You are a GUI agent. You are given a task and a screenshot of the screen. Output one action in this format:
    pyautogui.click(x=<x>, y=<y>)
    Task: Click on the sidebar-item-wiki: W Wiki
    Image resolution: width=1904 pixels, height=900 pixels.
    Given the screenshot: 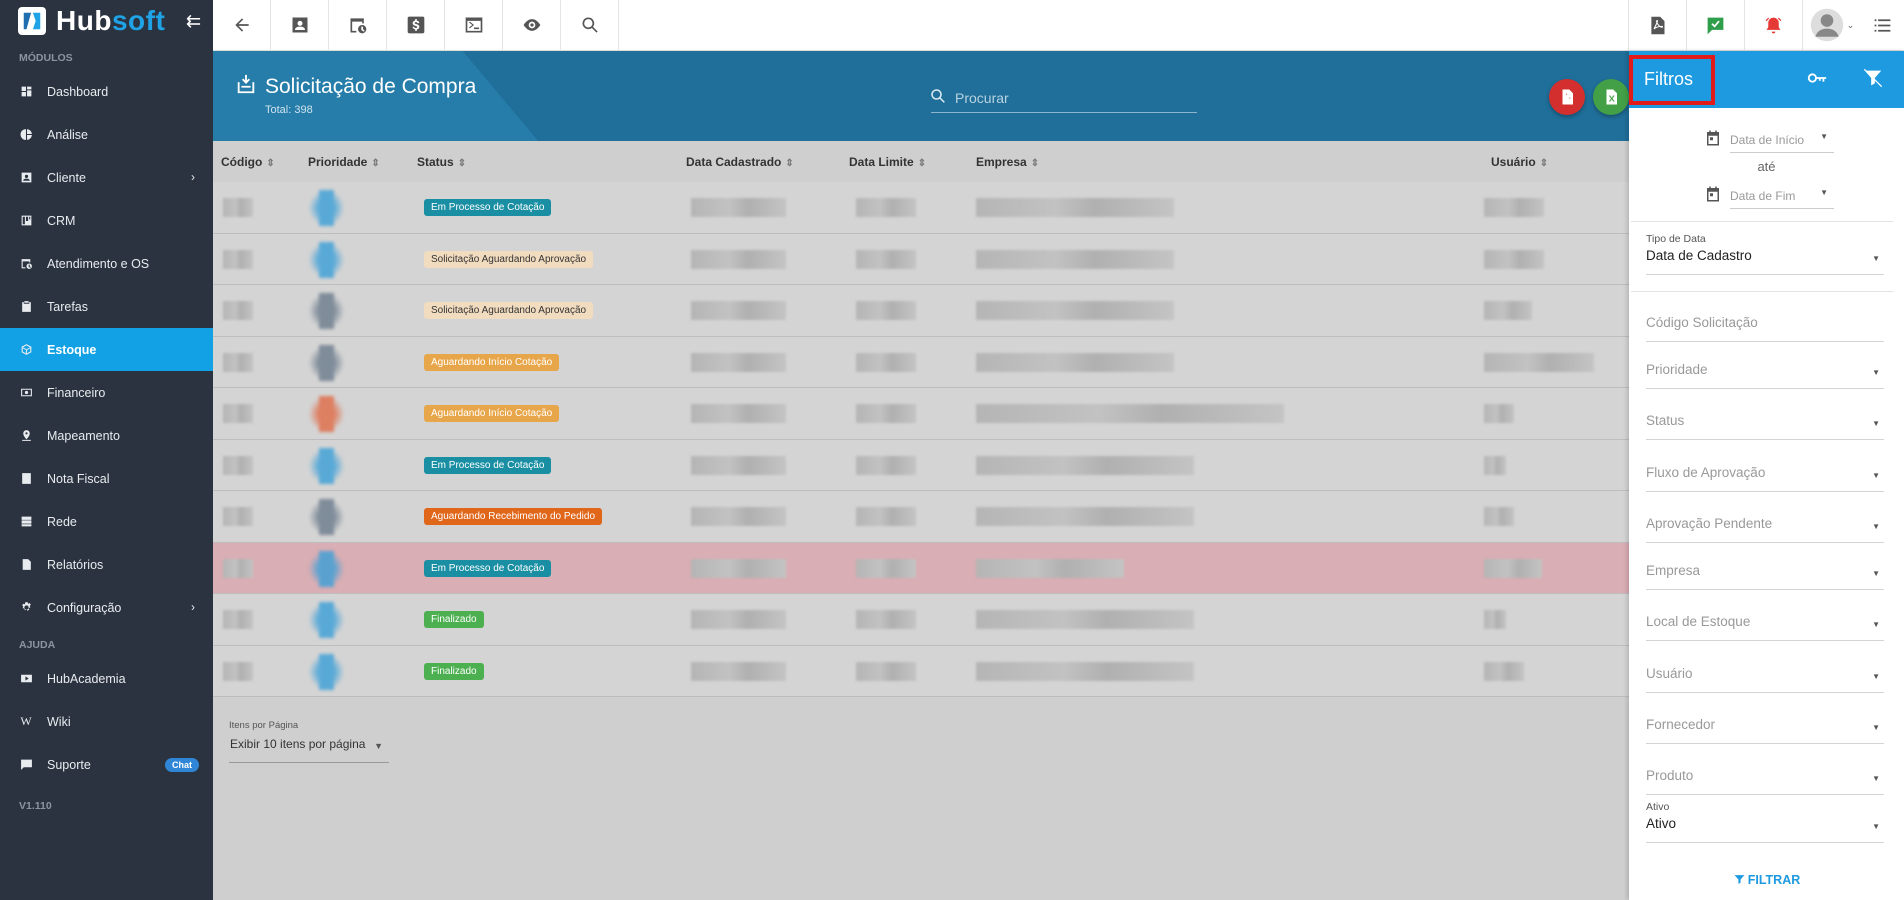 What is the action you would take?
    pyautogui.click(x=106, y=721)
    